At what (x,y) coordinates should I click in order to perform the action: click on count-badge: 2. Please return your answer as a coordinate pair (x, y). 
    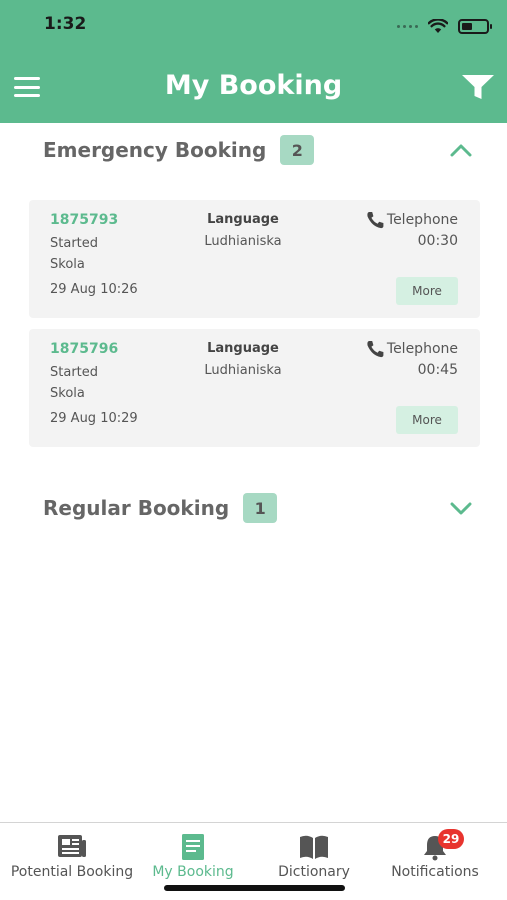
    Looking at the image, I should click on (297, 150).